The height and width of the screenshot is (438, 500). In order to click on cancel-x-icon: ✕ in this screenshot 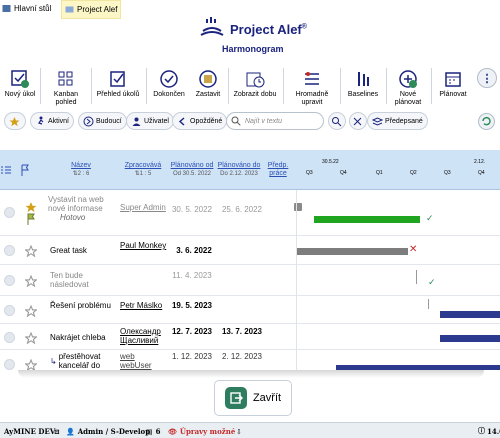, I will do `click(413, 249)`.